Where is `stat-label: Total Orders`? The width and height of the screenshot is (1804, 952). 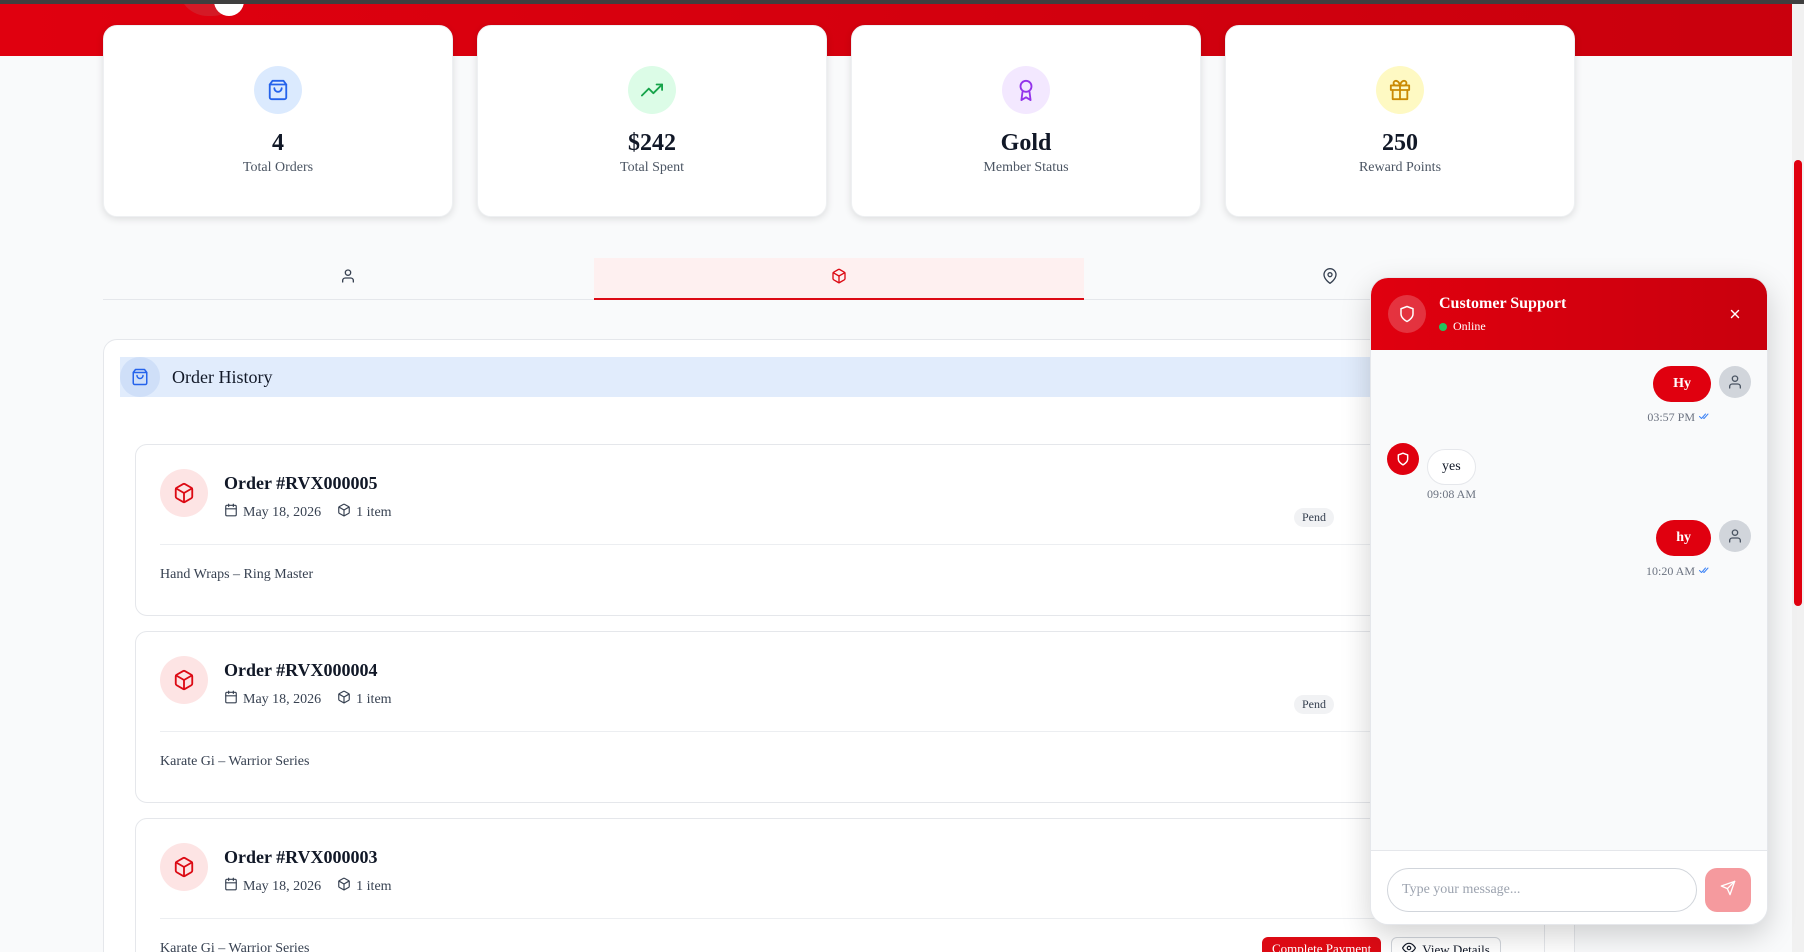 stat-label: Total Orders is located at coordinates (278, 167).